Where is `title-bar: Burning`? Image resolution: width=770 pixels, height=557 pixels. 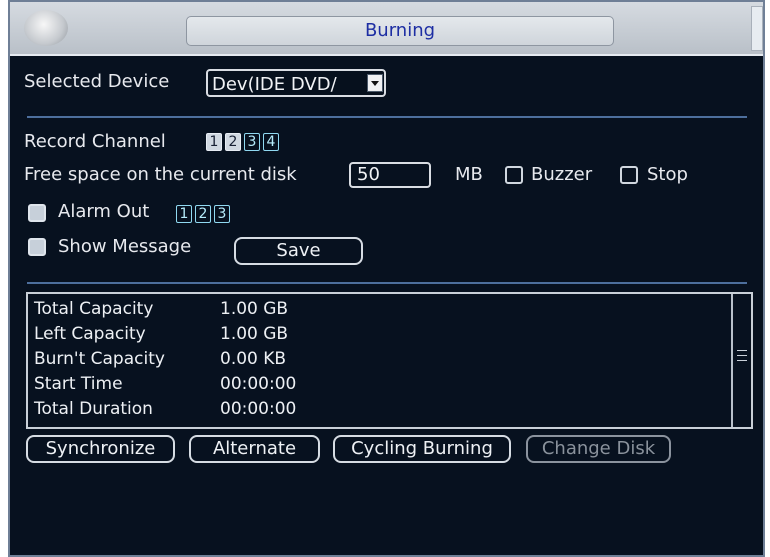 title-bar: Burning is located at coordinates (386, 29).